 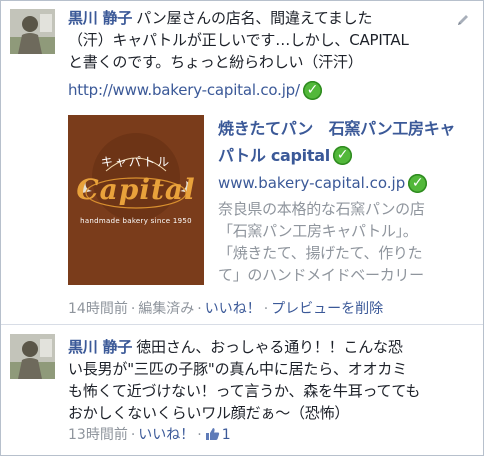 What do you see at coordinates (166, 309) in the screenshot?
I see `edited-label: 編集済み` at bounding box center [166, 309].